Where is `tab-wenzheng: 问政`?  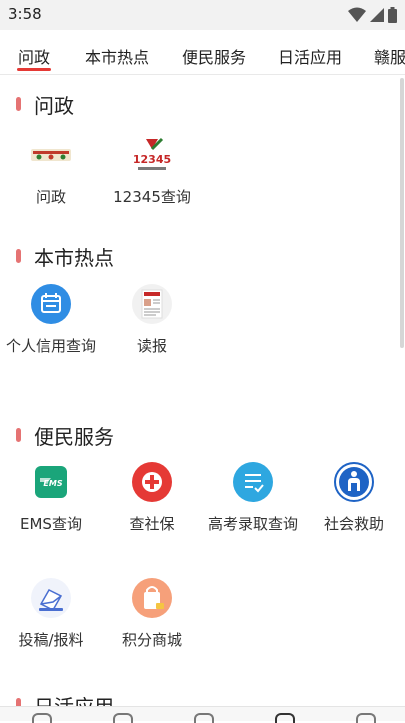
tab-wenzheng: 问政 is located at coordinates (34, 56).